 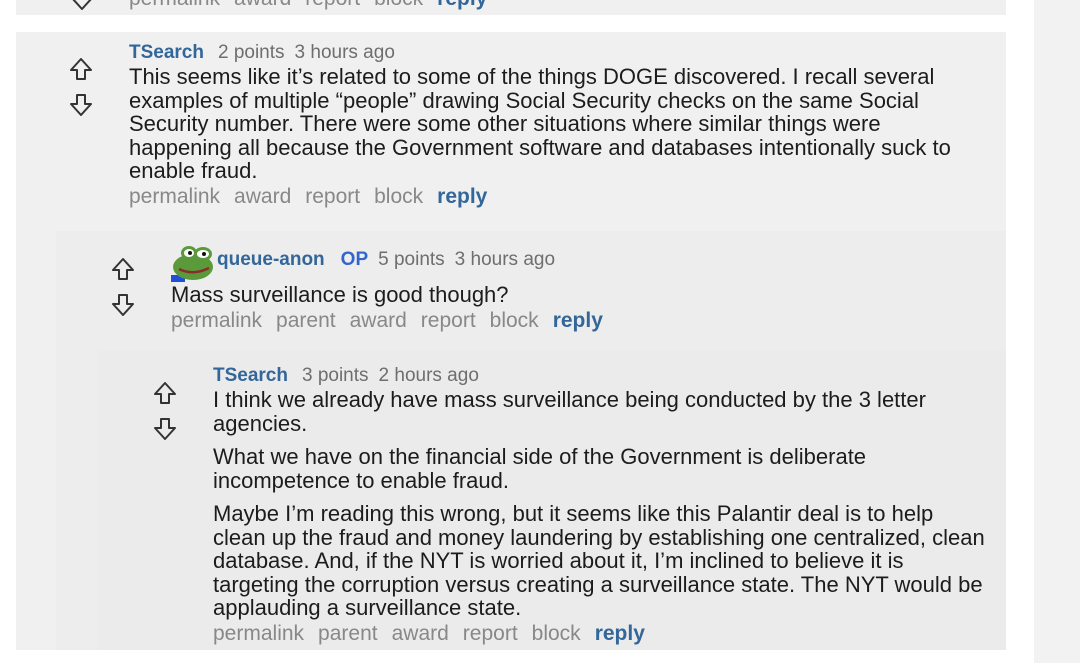 What do you see at coordinates (340, 294) in the screenshot?
I see `comment-paragraph: Mass surveillance is good though?` at bounding box center [340, 294].